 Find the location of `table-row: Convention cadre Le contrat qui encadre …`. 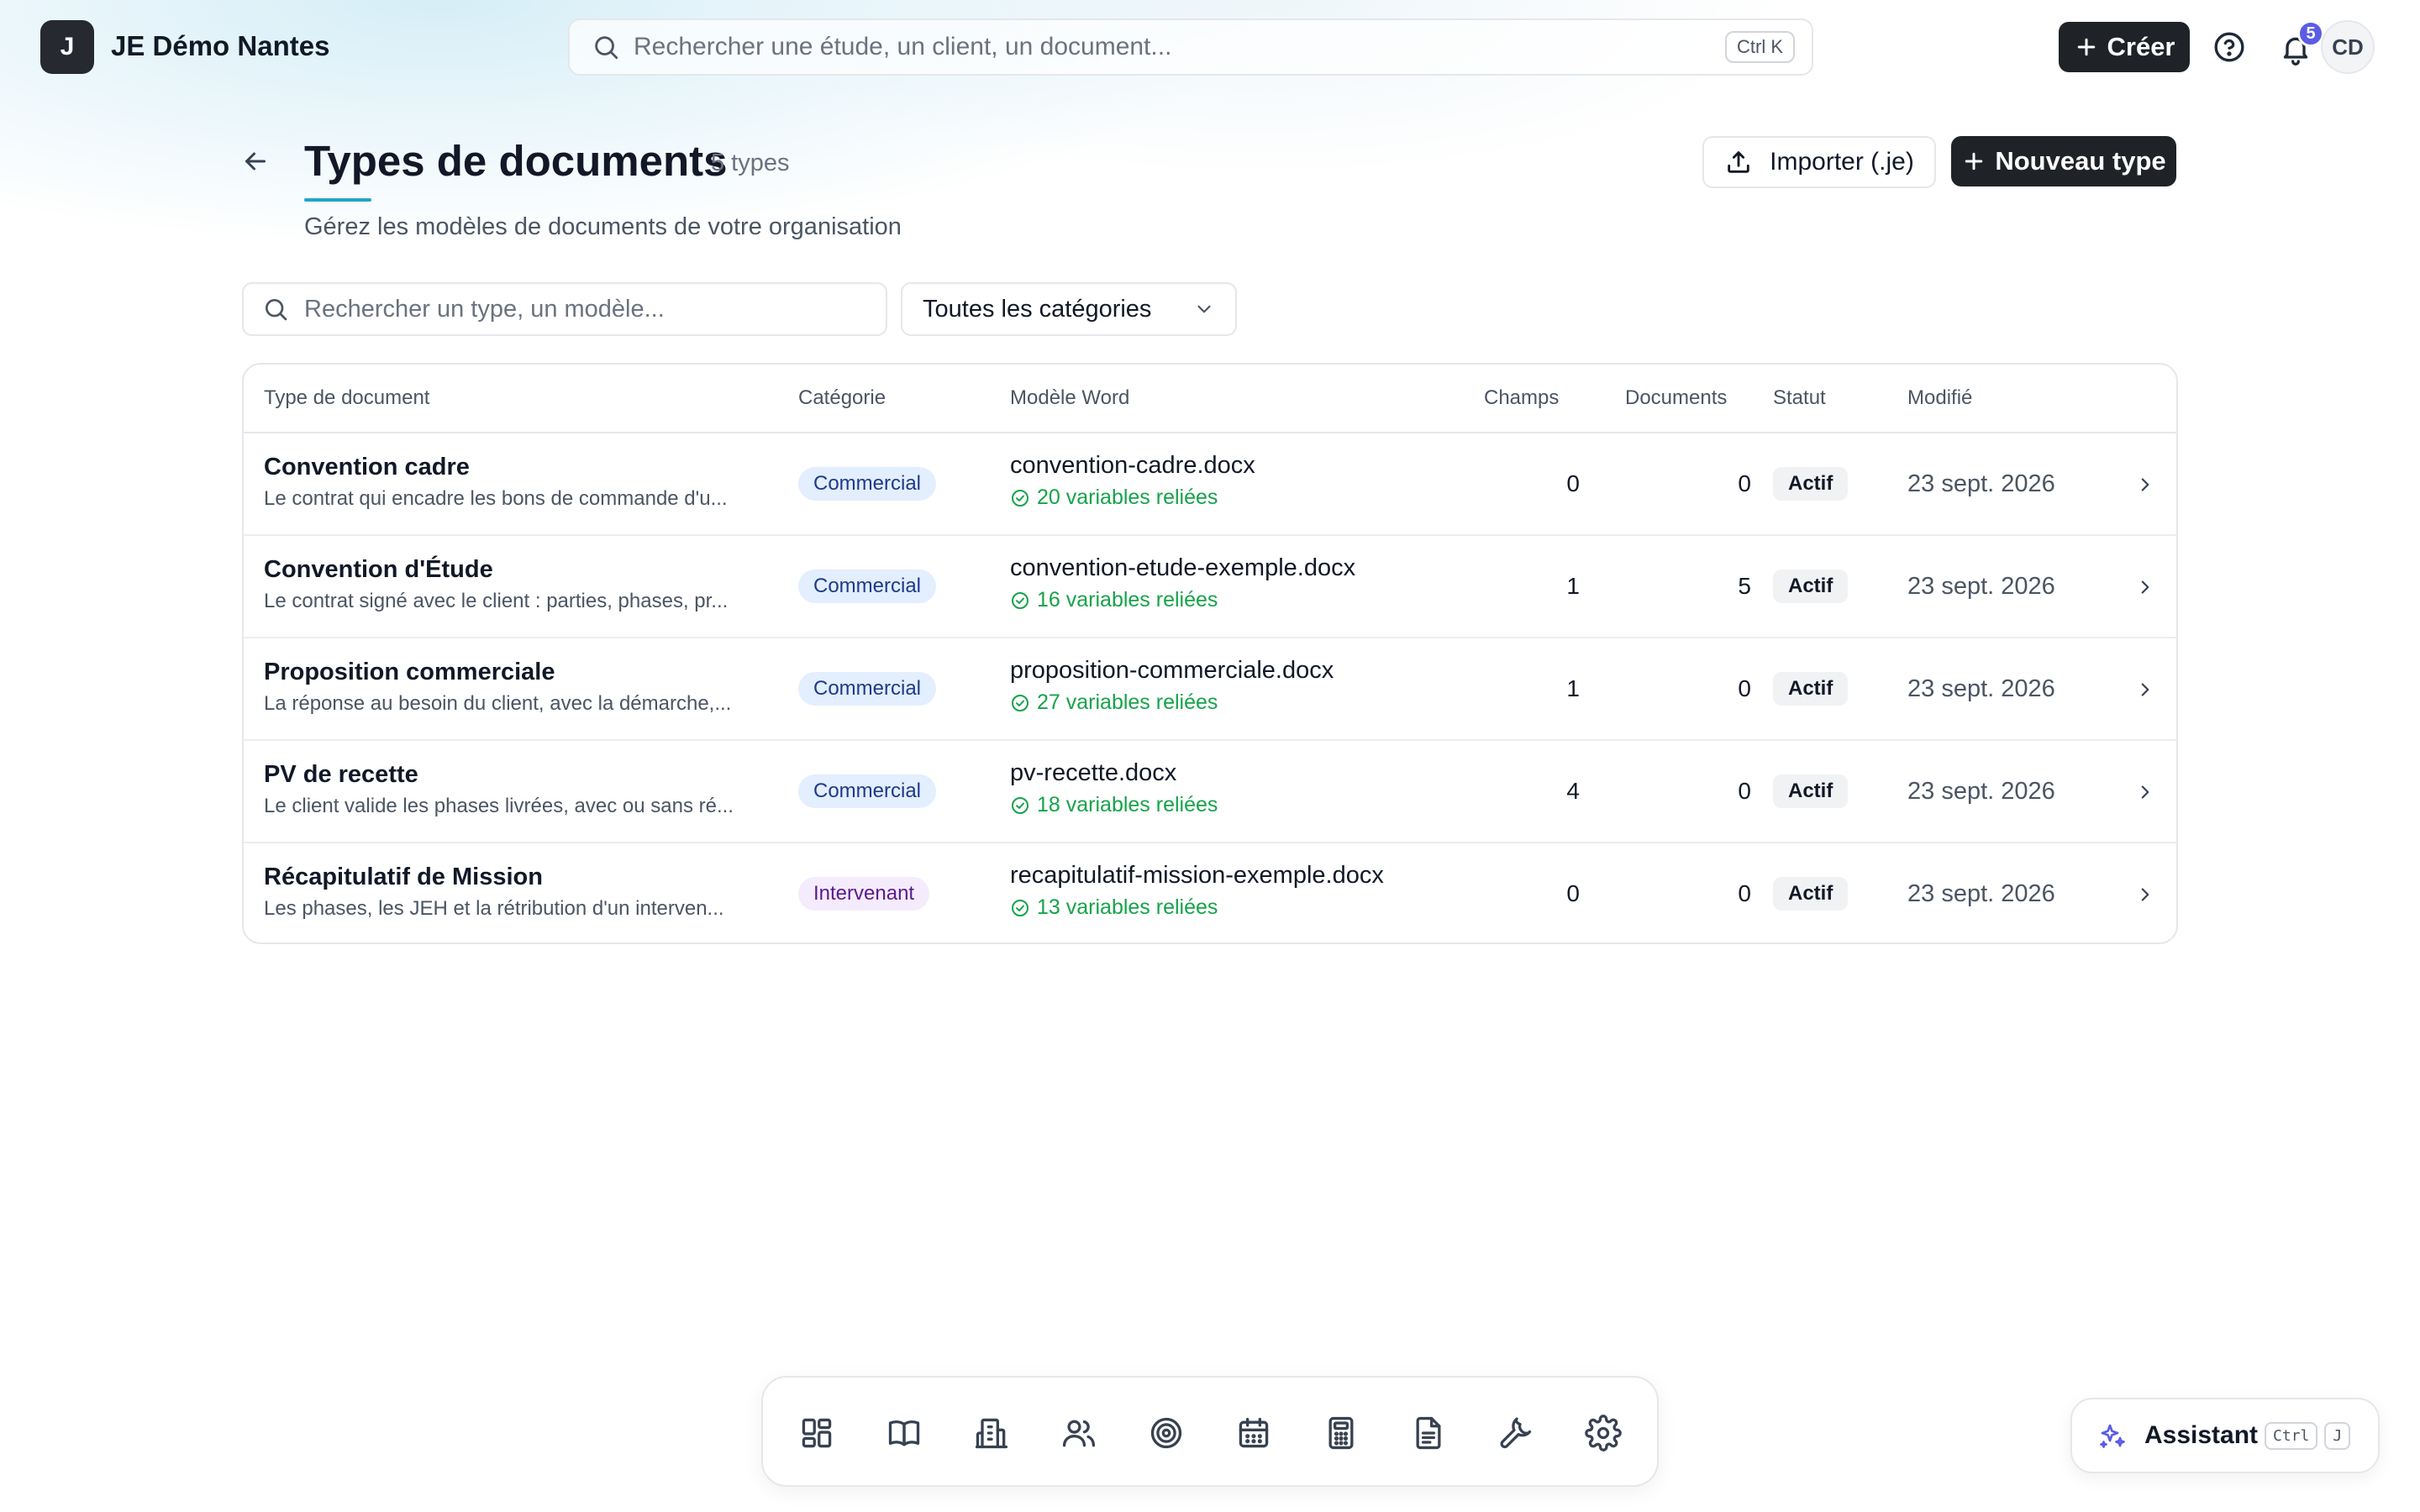

table-row: Convention cadre Le contrat qui encadre … is located at coordinates (1210, 484).